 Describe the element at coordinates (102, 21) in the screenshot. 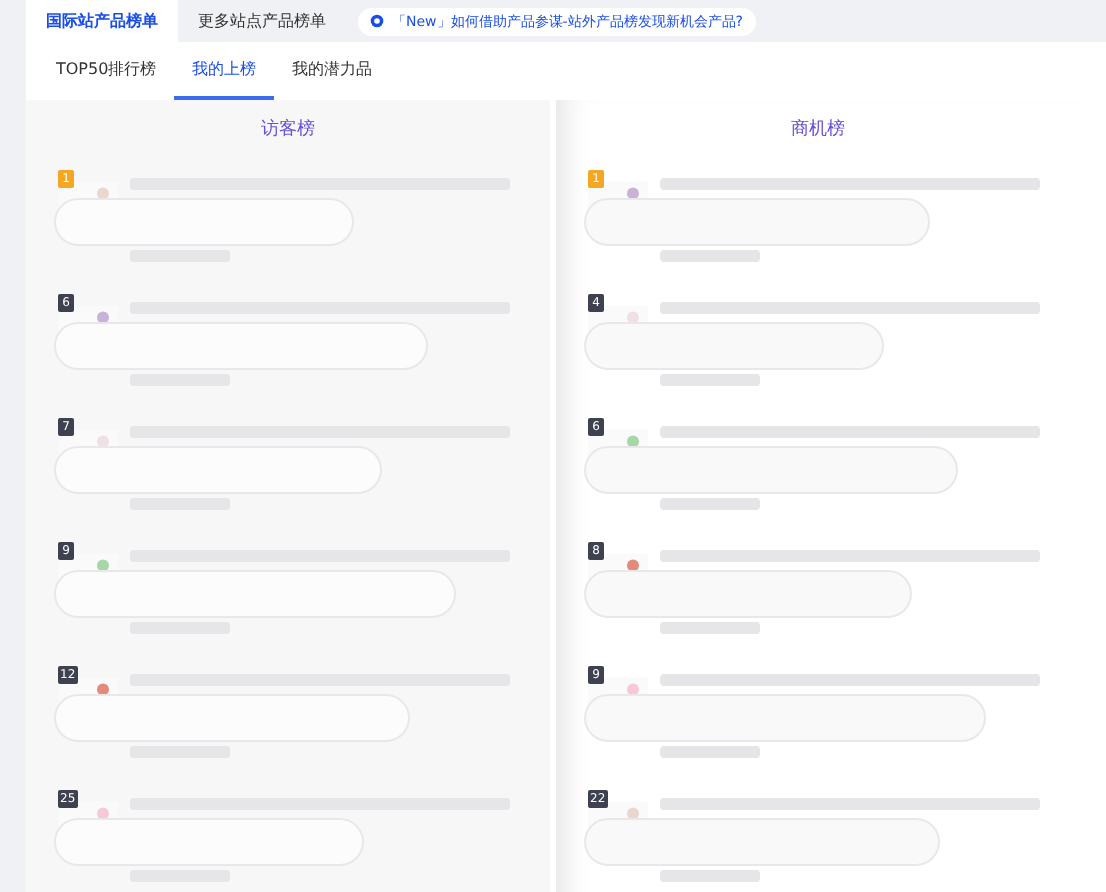

I see `tab: 国际站产品榜单` at that location.